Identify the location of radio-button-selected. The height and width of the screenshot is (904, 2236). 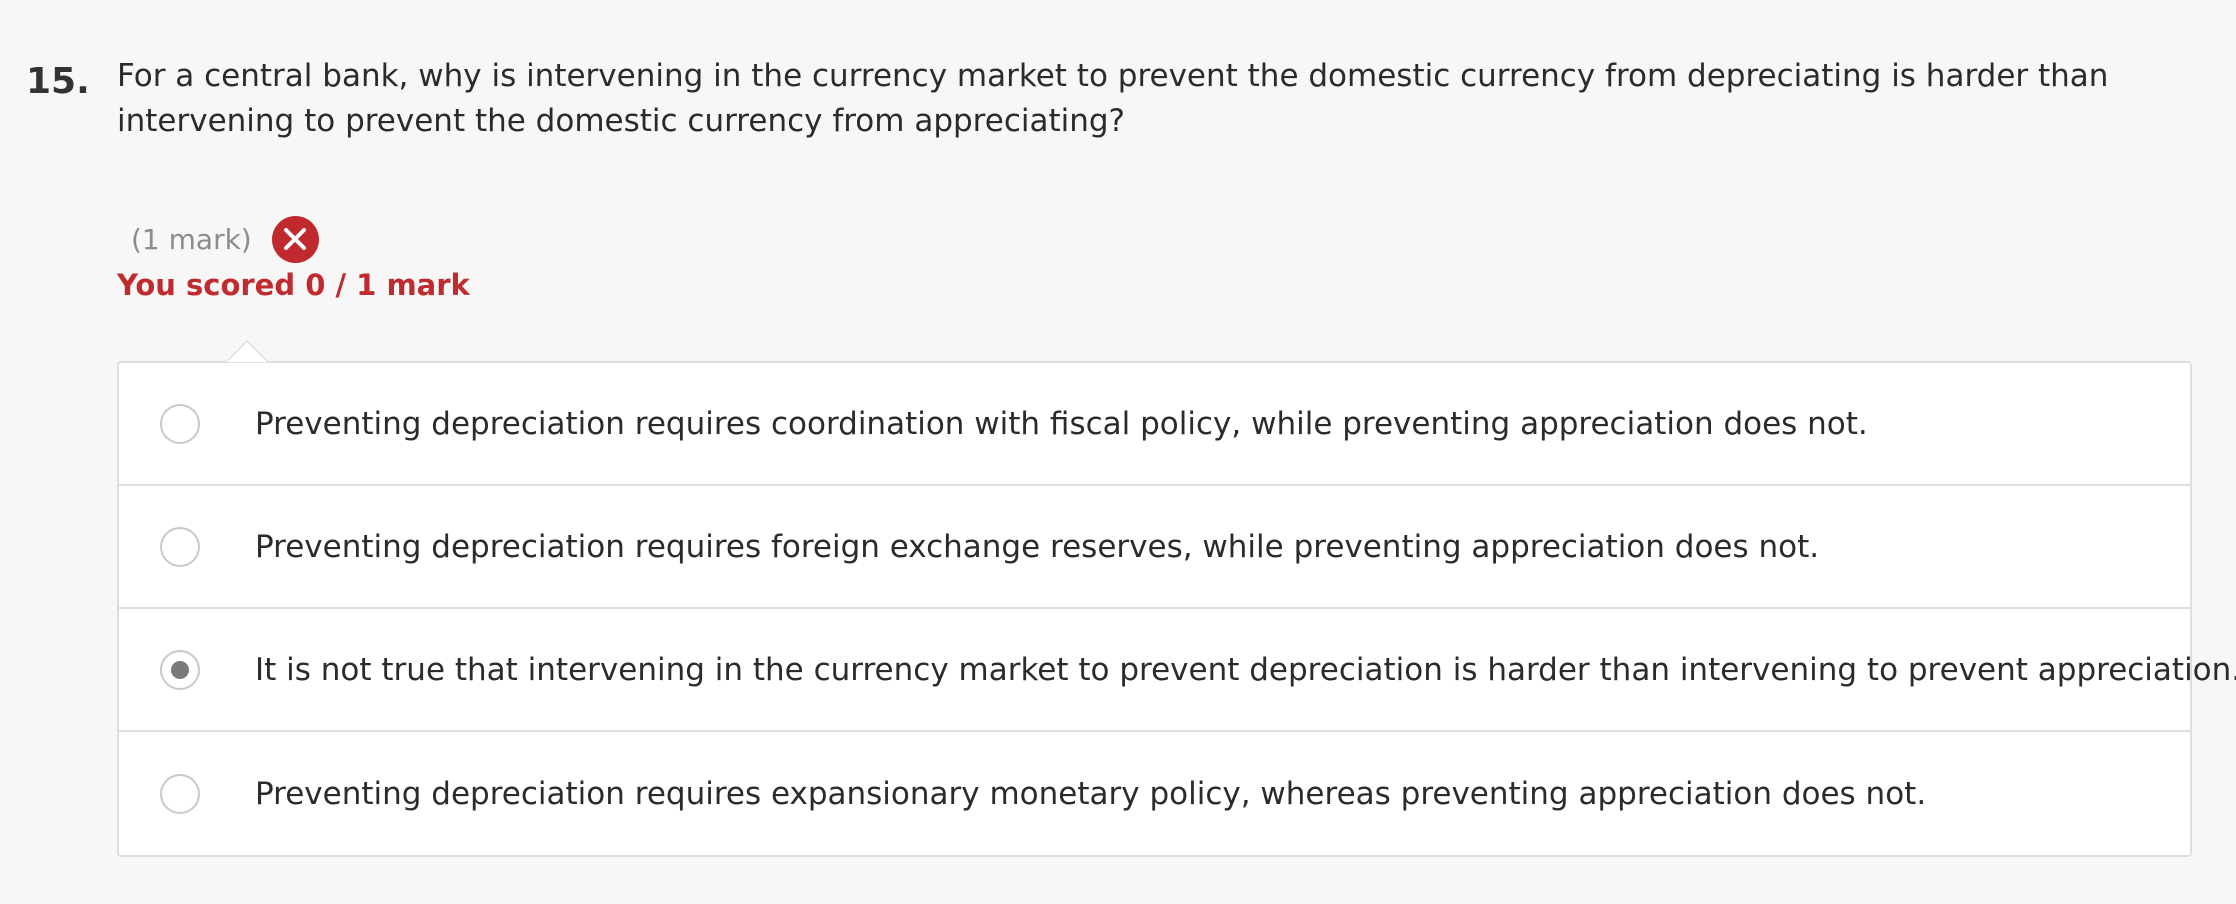
(180, 669).